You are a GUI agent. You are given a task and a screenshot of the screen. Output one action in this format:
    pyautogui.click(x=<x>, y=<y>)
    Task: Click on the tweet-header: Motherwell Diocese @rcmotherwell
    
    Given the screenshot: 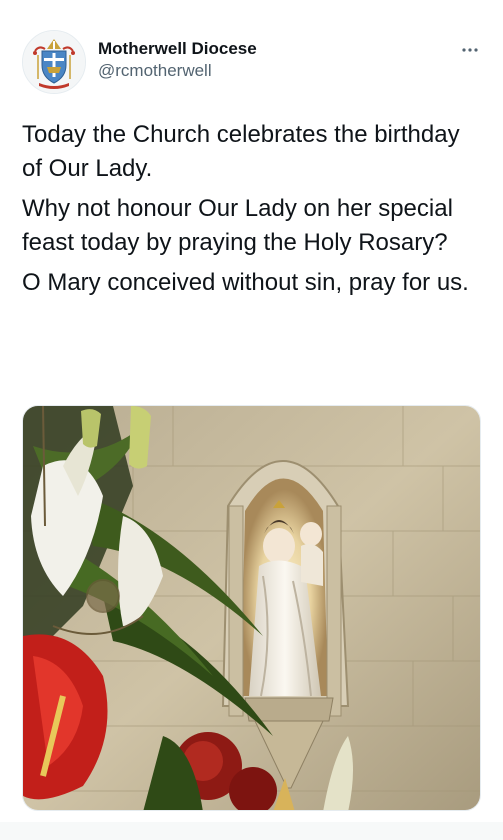 What is the action you would take?
    pyautogui.click(x=252, y=62)
    